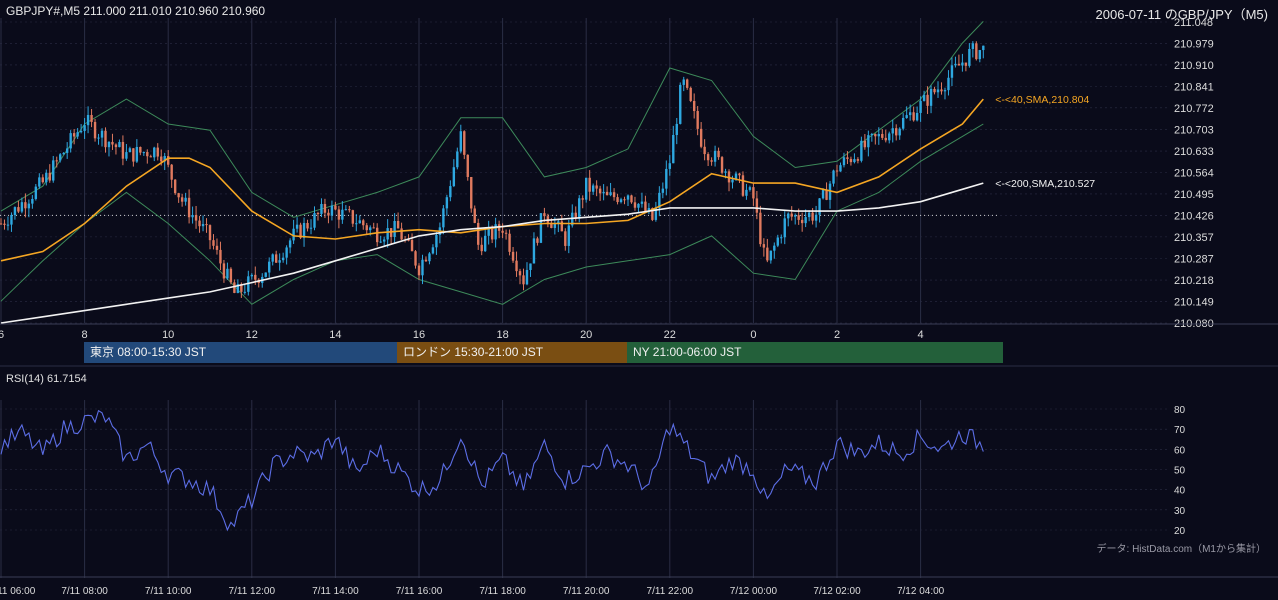  Describe the element at coordinates (1194, 44) in the screenshot. I see `y-tick-label: 210.979` at that location.